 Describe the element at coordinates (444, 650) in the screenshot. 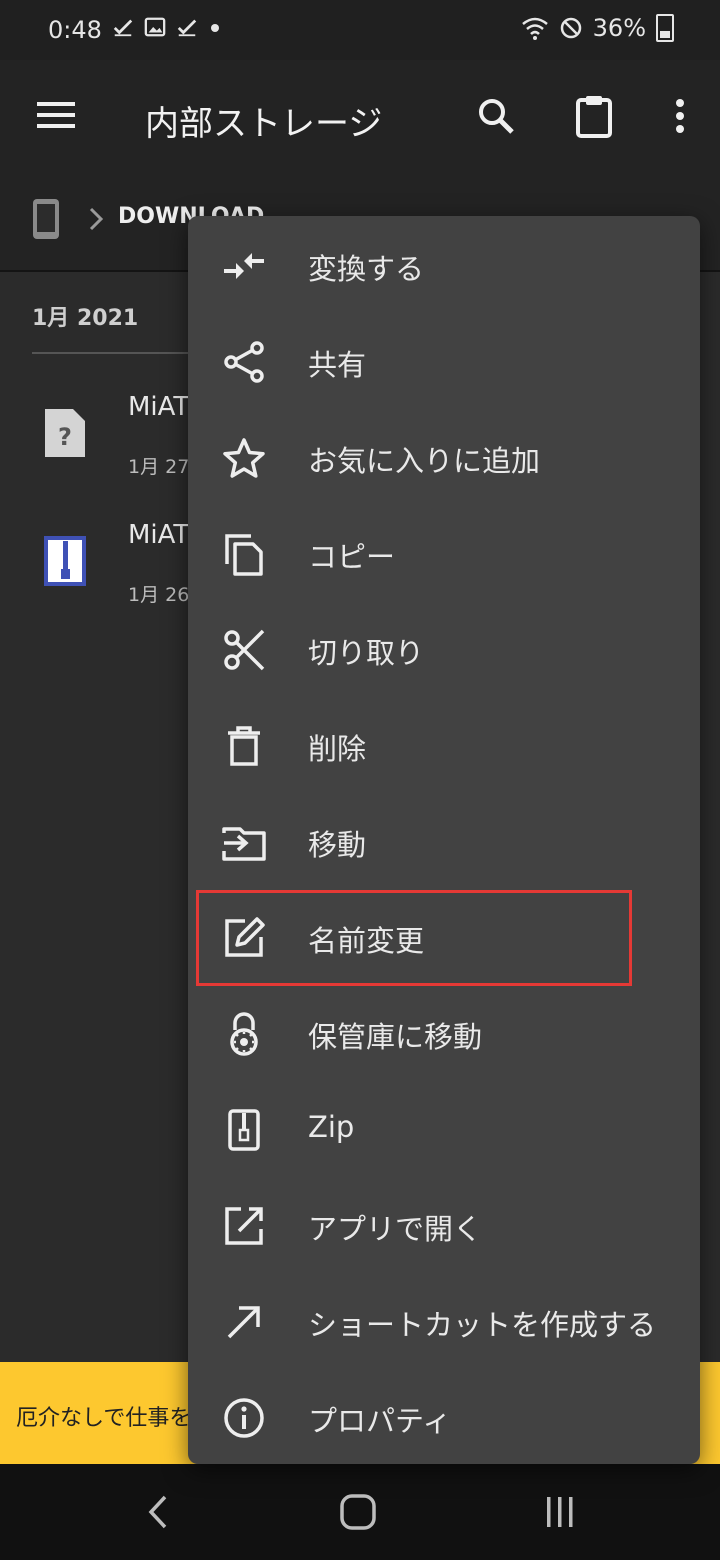

I see `menu-item-cut: 切り取り` at that location.